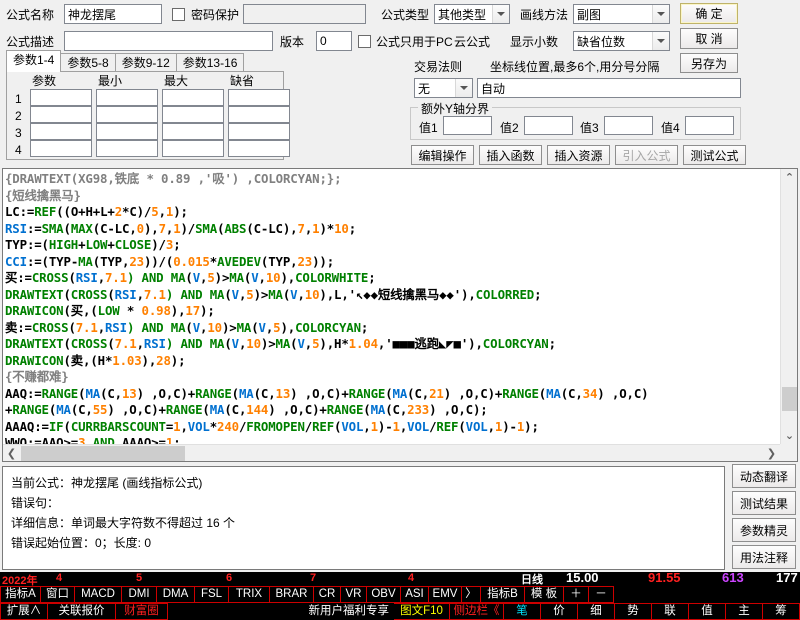 The height and width of the screenshot is (620, 800). What do you see at coordinates (88, 62) in the screenshot?
I see `param-tab-2: 参数5-8` at bounding box center [88, 62].